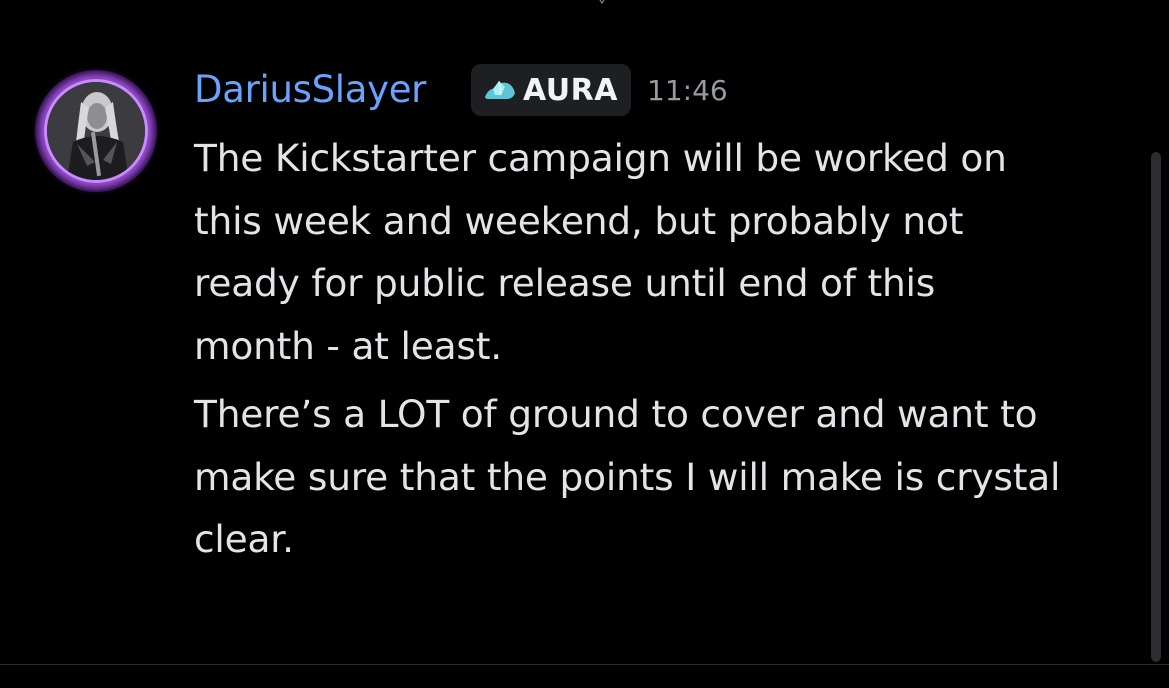  I want to click on avatar-decoration, so click(96, 131).